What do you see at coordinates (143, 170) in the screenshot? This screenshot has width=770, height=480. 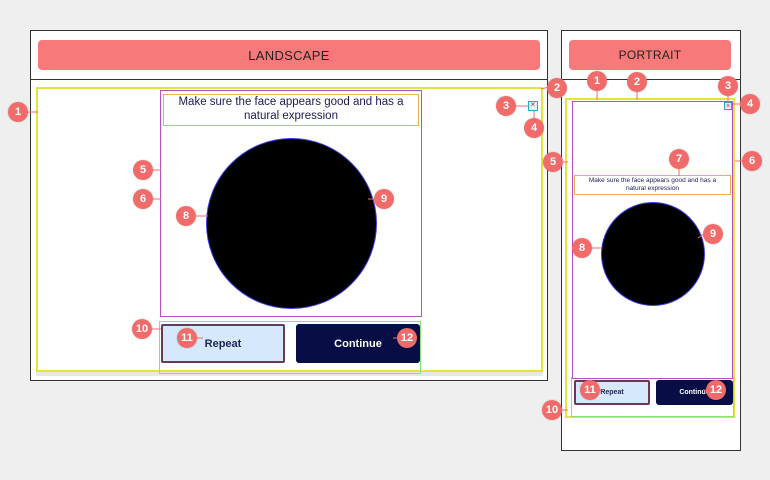 I see `landscape-badge-5: 5` at bounding box center [143, 170].